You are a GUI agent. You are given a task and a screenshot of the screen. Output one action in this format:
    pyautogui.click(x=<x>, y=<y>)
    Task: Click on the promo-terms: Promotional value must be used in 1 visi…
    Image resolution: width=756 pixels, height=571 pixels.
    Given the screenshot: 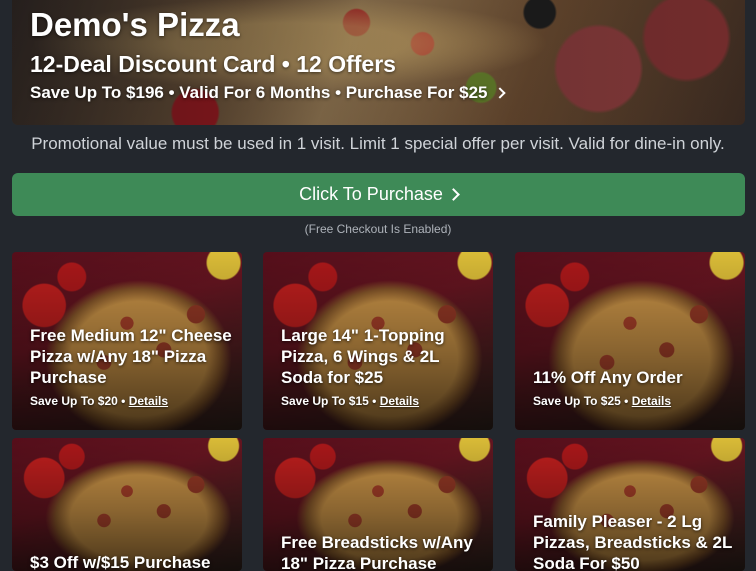 What is the action you would take?
    pyautogui.click(x=378, y=143)
    